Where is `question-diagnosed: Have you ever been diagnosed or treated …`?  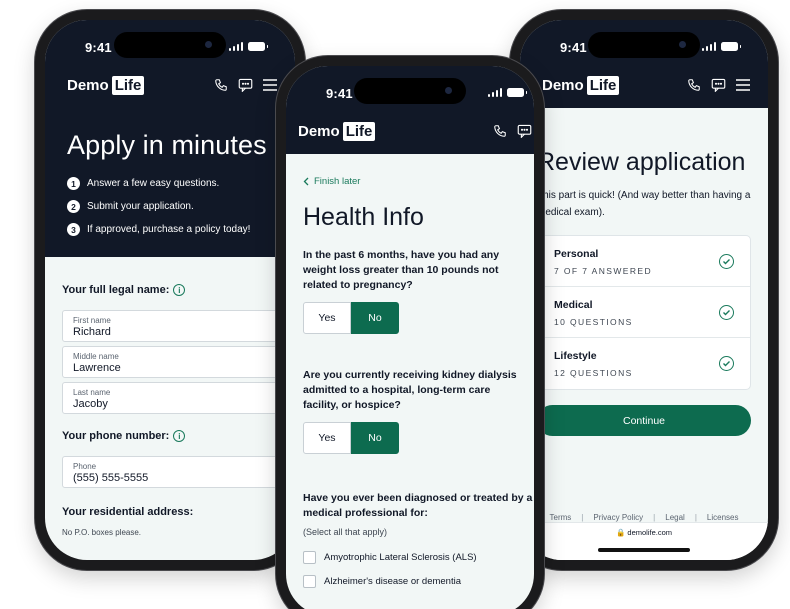
question-diagnosed: Have you ever been diagnosed or treated … is located at coordinates (418, 505).